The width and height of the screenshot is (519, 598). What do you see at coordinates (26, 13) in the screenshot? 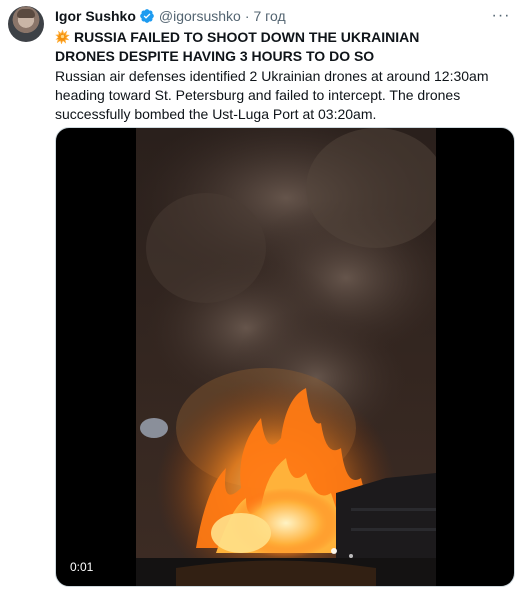
I see `avatar-hair` at bounding box center [26, 13].